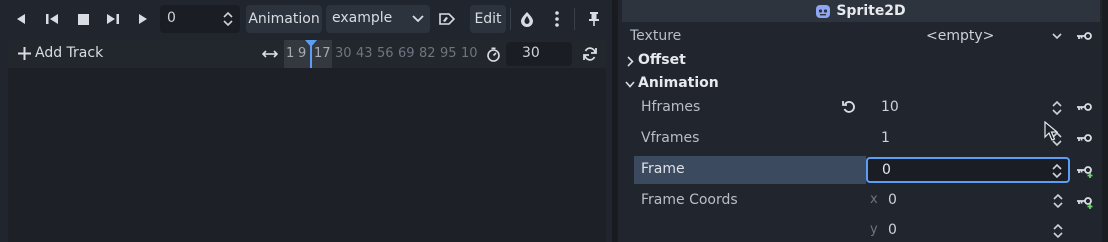 The height and width of the screenshot is (242, 1108). Describe the element at coordinates (874, 199) in the screenshot. I see `x-axis-label: x` at that location.